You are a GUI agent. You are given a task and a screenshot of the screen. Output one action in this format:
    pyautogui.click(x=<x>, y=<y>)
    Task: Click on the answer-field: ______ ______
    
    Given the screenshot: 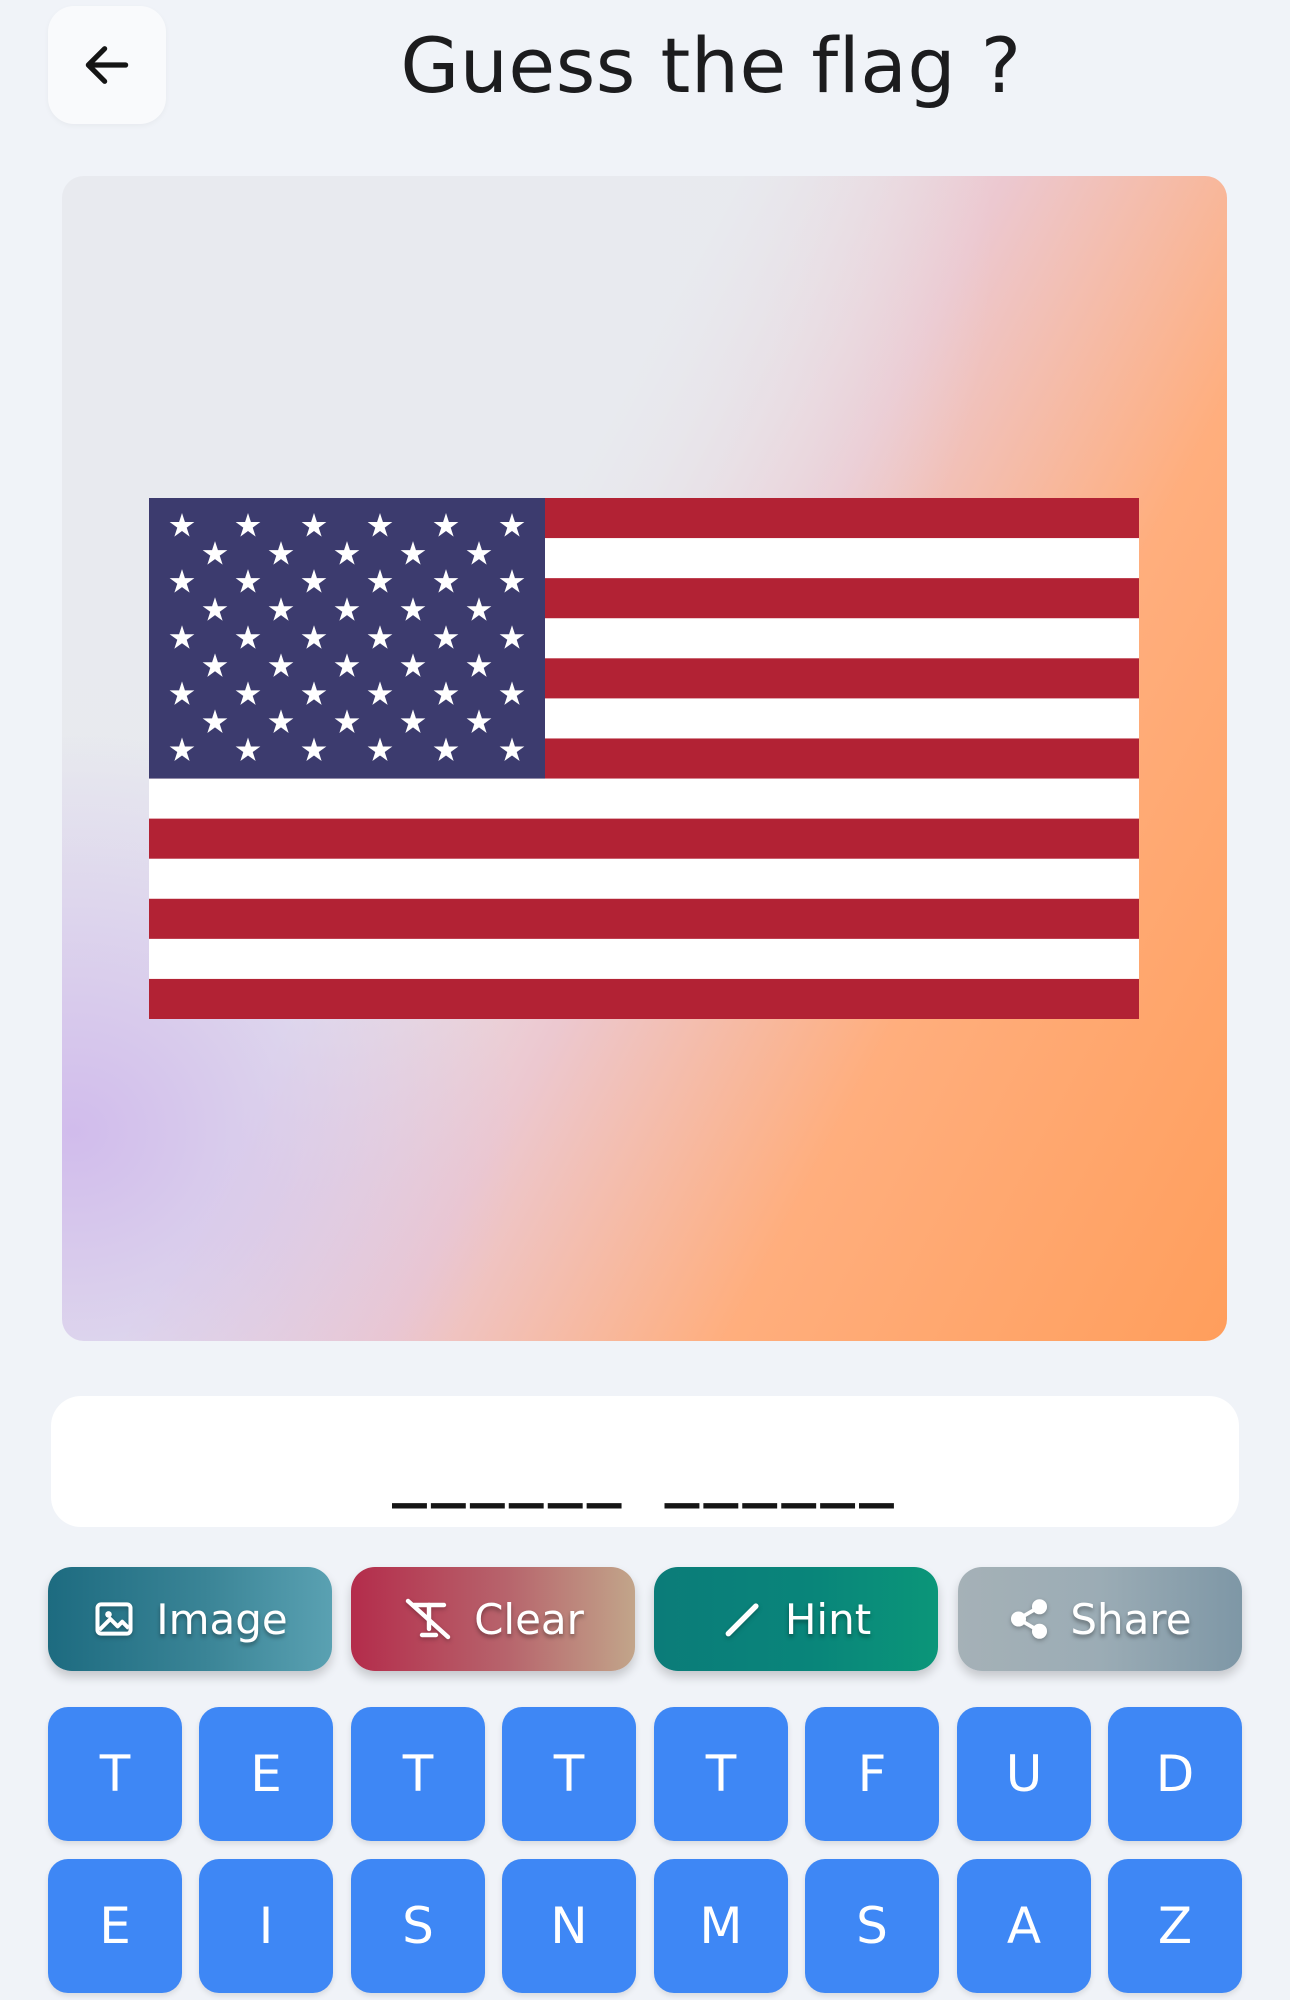 What is the action you would take?
    pyautogui.click(x=645, y=1461)
    